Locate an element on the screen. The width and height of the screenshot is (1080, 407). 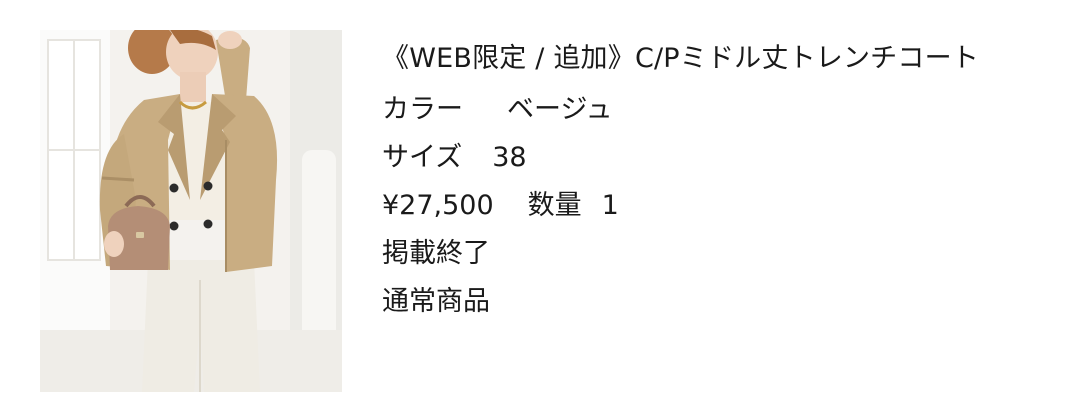
size-label: サイズ is located at coordinates (422, 157).